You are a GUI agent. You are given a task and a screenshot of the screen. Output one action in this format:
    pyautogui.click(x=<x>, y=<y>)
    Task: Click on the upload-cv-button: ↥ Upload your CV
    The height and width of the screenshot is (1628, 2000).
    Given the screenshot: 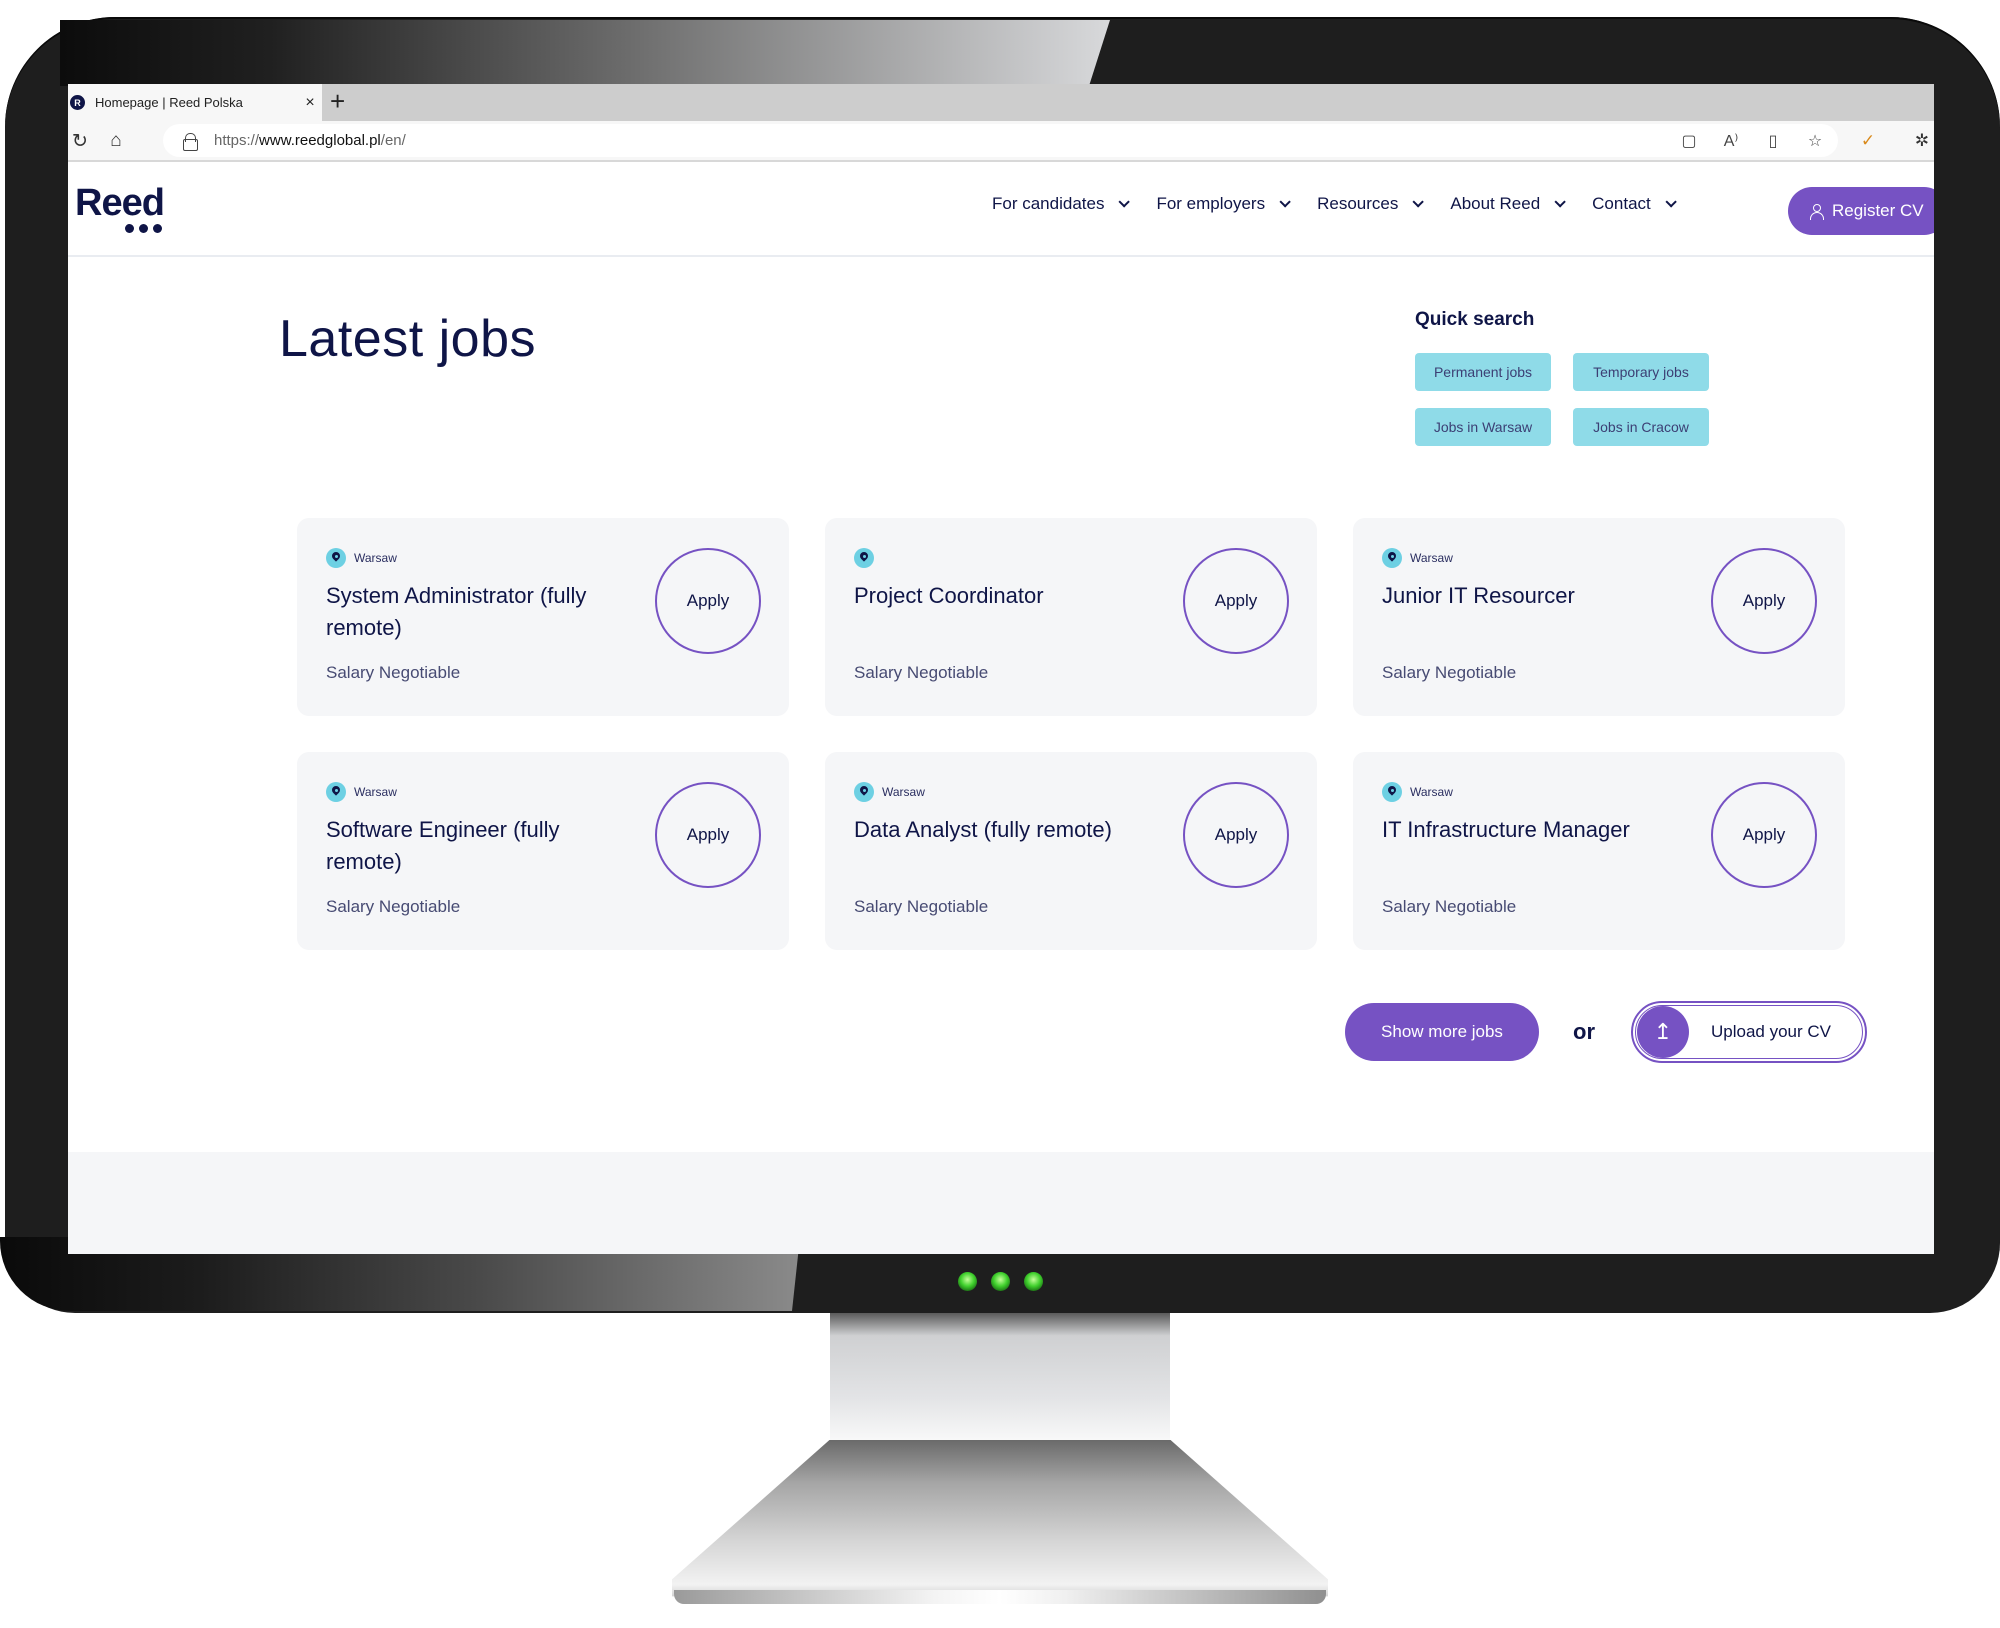 What is the action you would take?
    pyautogui.click(x=1749, y=1032)
    